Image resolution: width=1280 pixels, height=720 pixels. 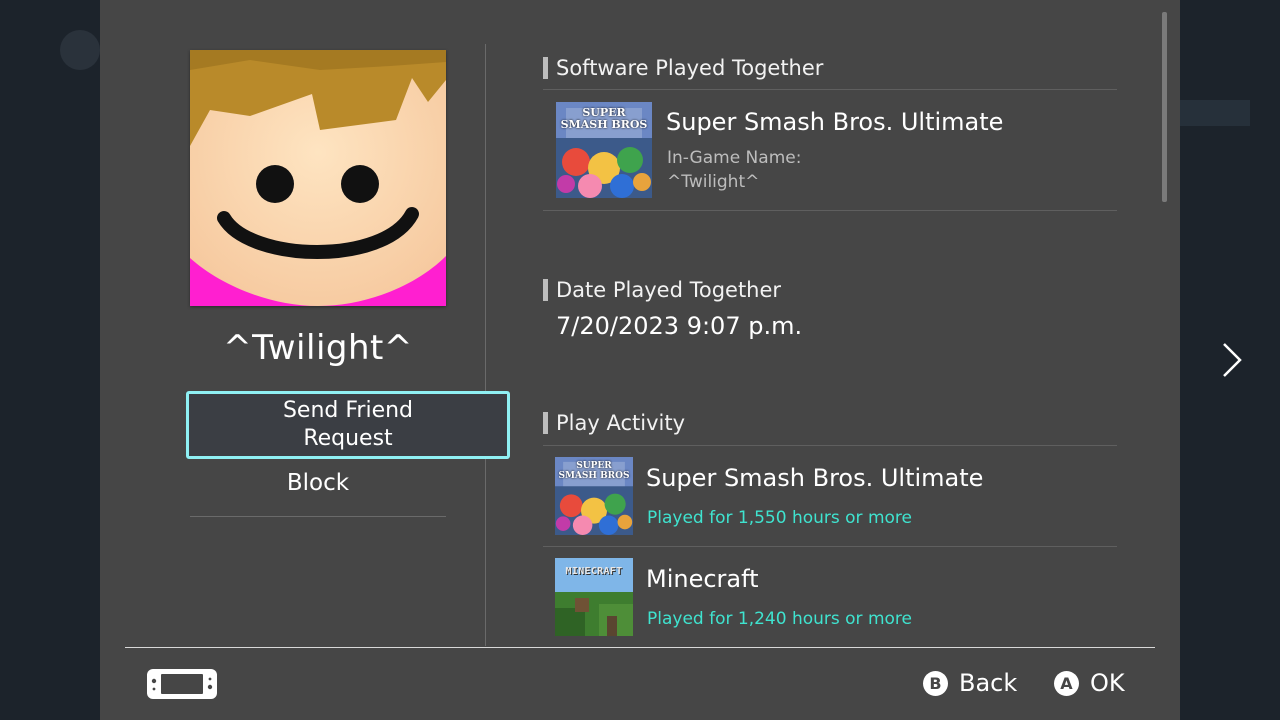 I want to click on minecraft-logo-text: MINECRAFT, so click(x=594, y=571).